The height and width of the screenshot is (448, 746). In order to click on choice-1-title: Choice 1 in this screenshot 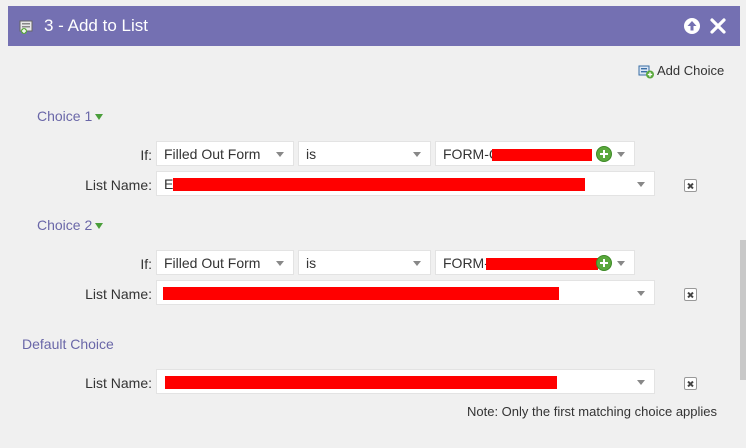, I will do `click(65, 116)`.